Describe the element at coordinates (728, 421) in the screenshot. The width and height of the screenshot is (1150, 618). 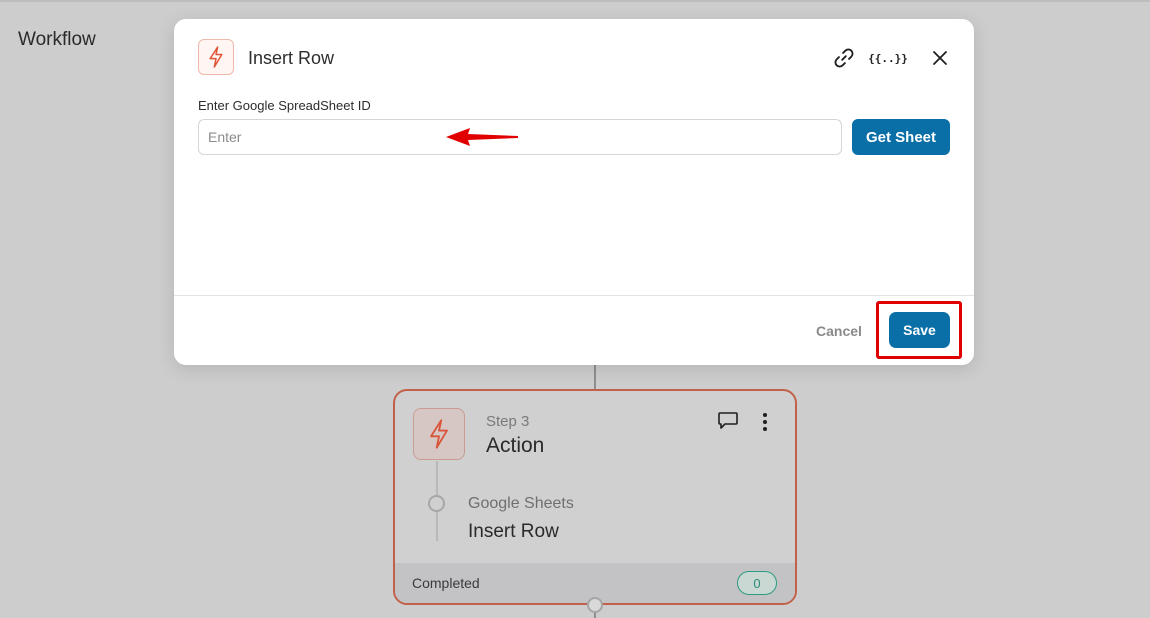
I see `comment-icon` at that location.